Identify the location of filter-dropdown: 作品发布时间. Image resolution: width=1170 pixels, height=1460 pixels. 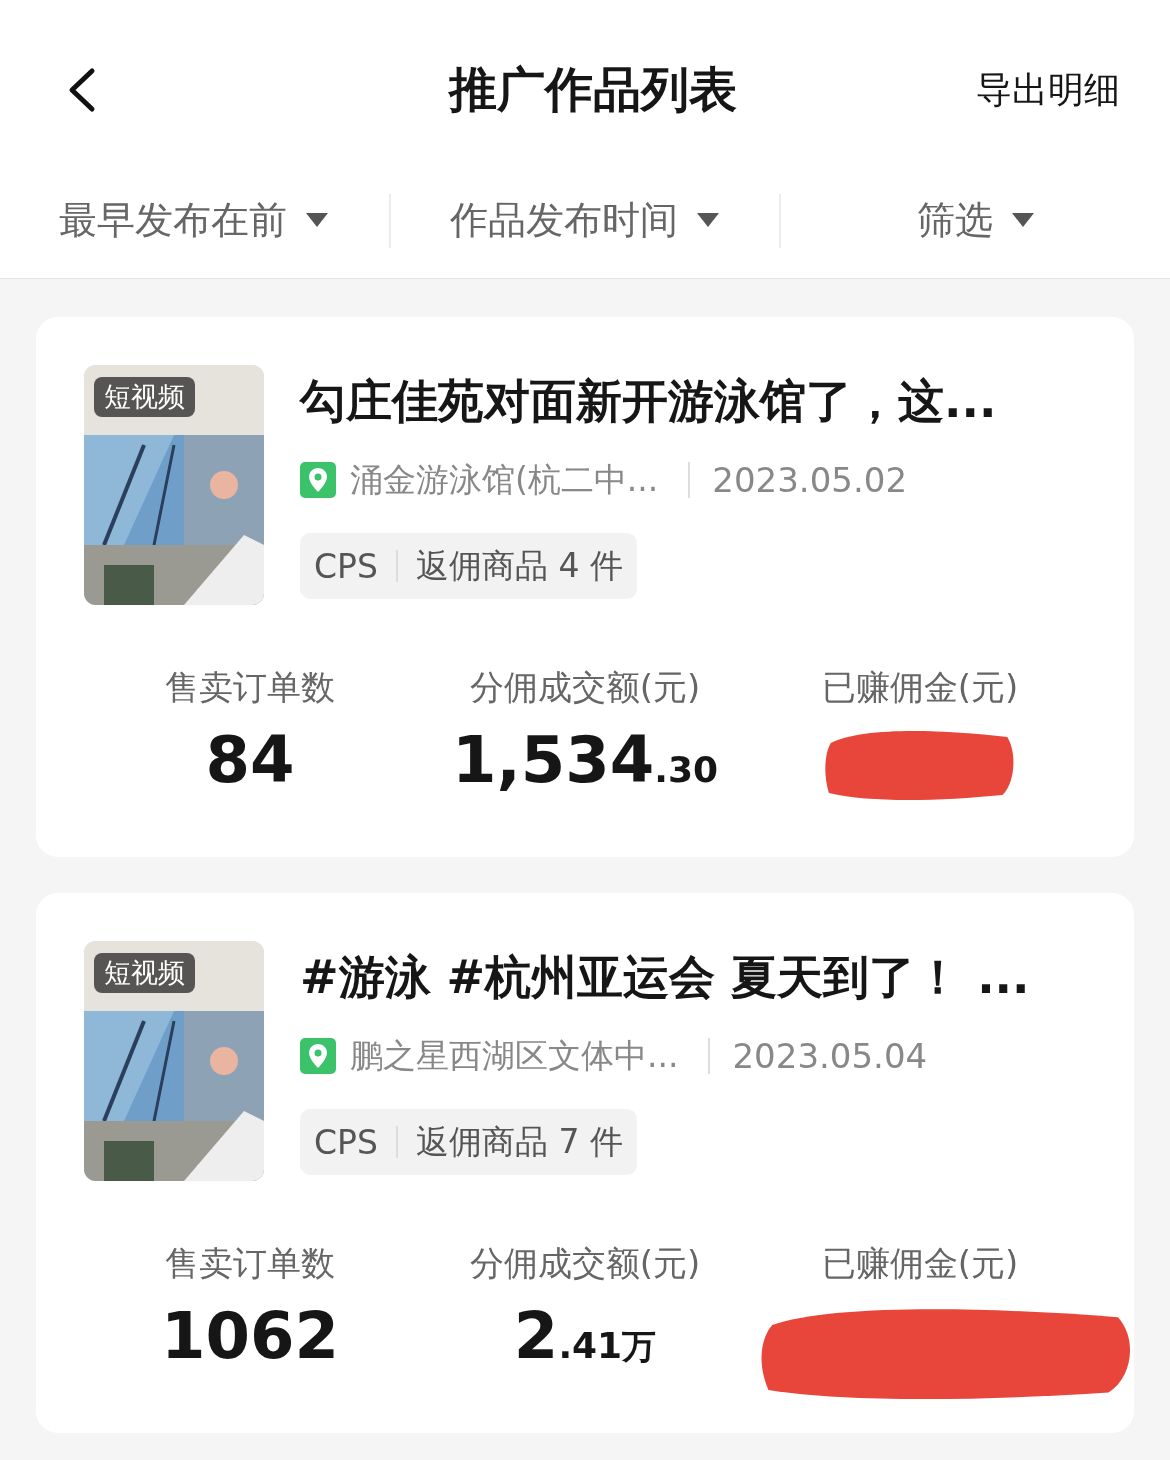
(585, 220).